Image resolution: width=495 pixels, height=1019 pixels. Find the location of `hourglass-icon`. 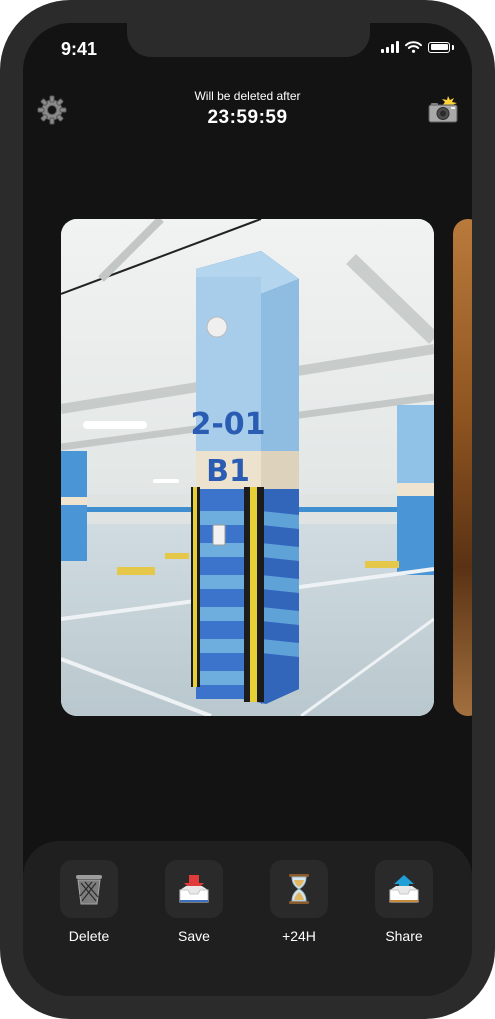

hourglass-icon is located at coordinates (299, 889).